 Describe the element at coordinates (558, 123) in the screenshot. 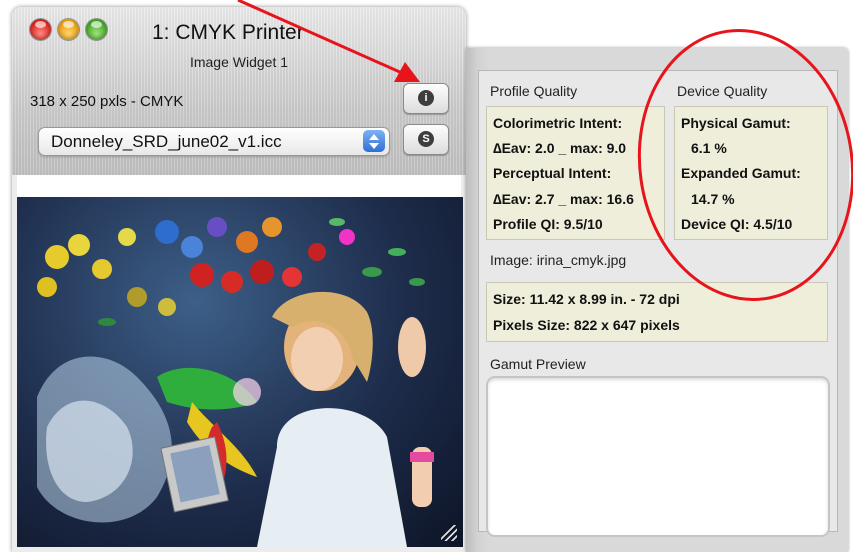

I see `profile-quality-line: Colorimetric Intent:` at that location.